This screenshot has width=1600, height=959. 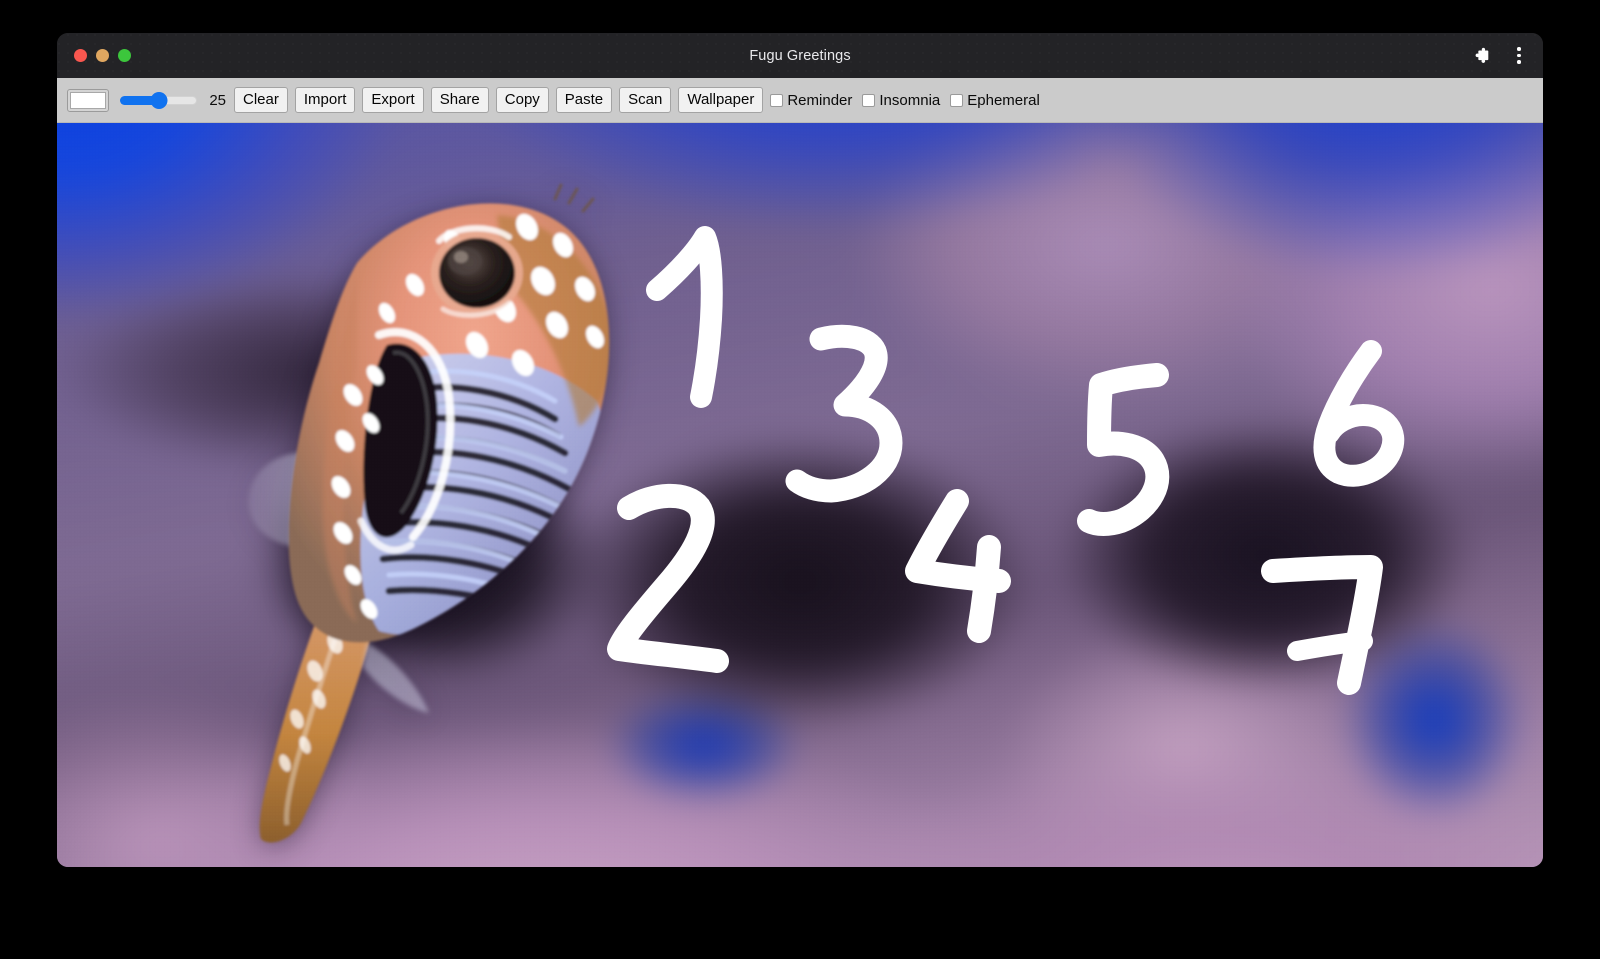 What do you see at coordinates (459, 100) in the screenshot?
I see `share-button: Share` at bounding box center [459, 100].